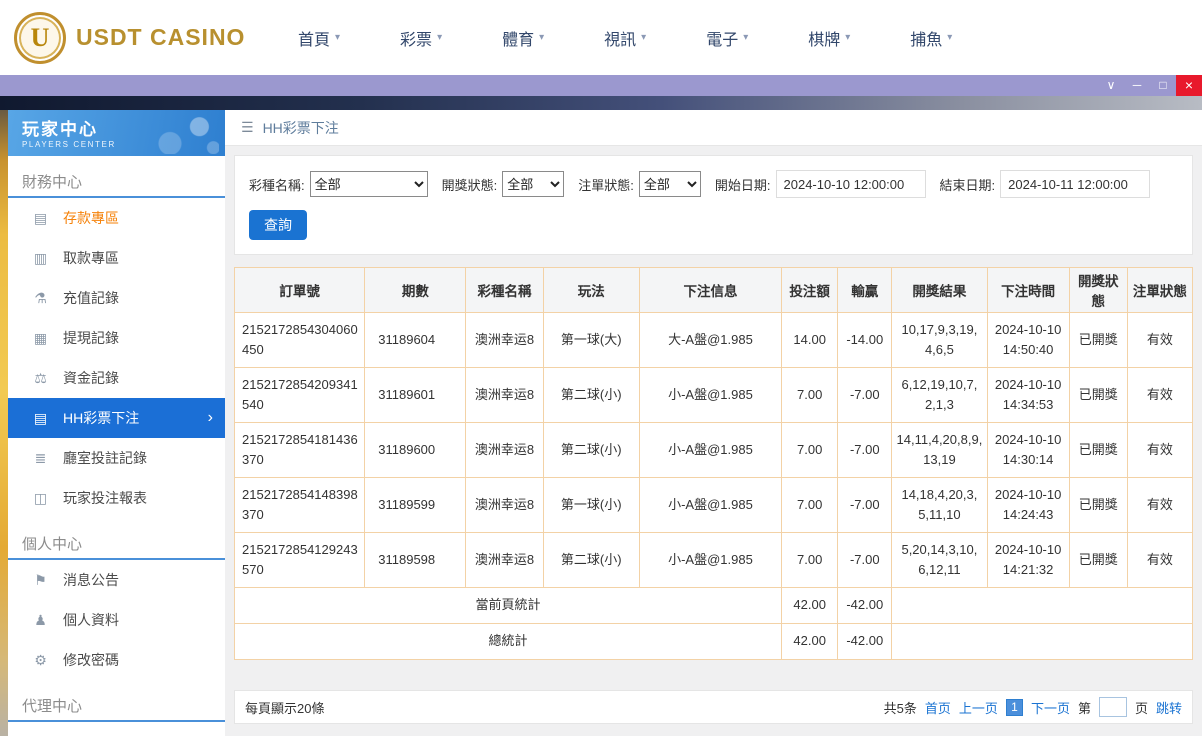  Describe the element at coordinates (508, 605) in the screenshot. I see `summary-label: 當前頁統計` at that location.